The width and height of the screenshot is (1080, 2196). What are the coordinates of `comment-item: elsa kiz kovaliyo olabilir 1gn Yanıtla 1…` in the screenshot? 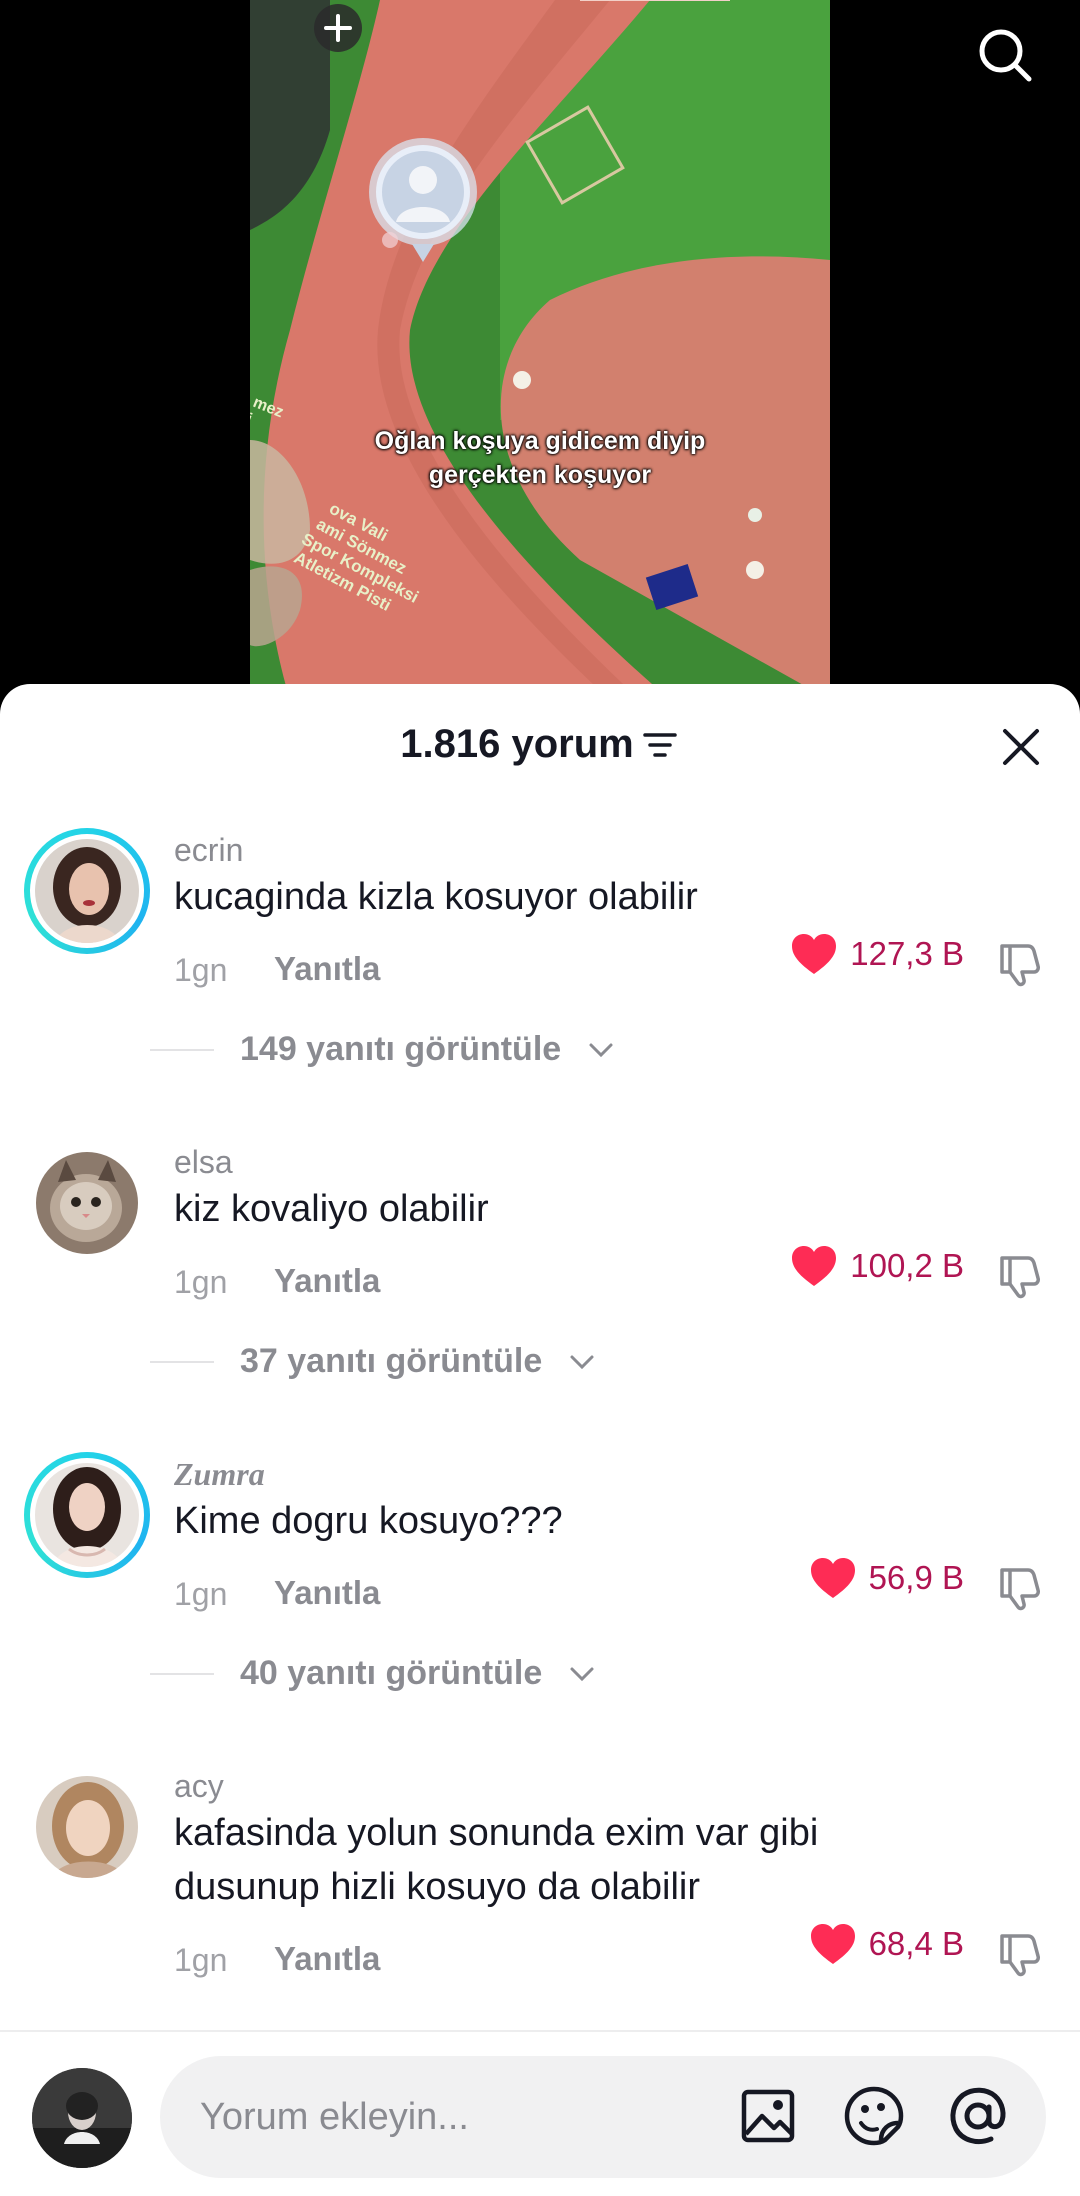 It's located at (540, 1280).